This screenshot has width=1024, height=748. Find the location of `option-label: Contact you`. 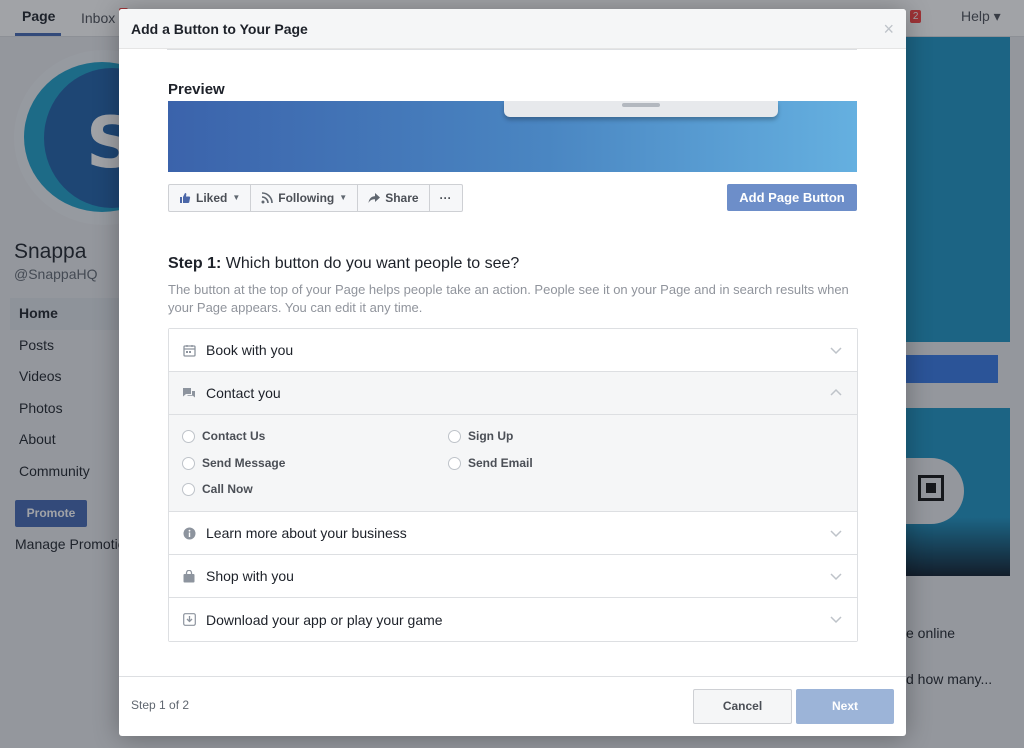

option-label: Contact you is located at coordinates (243, 393).